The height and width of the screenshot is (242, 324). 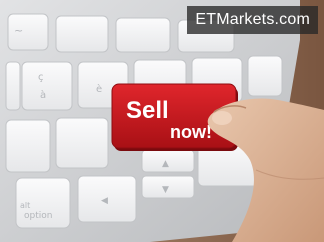 I want to click on arrow-up-icon: ▲, so click(x=165, y=164).